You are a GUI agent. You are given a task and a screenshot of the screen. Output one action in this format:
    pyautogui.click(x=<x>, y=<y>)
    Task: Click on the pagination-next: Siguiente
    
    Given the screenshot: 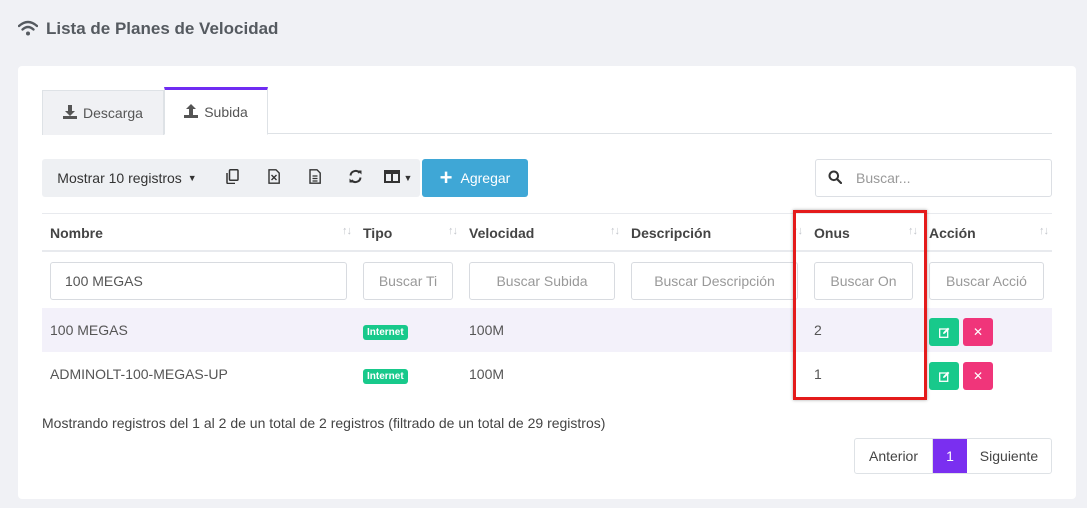 What is the action you would take?
    pyautogui.click(x=1009, y=456)
    